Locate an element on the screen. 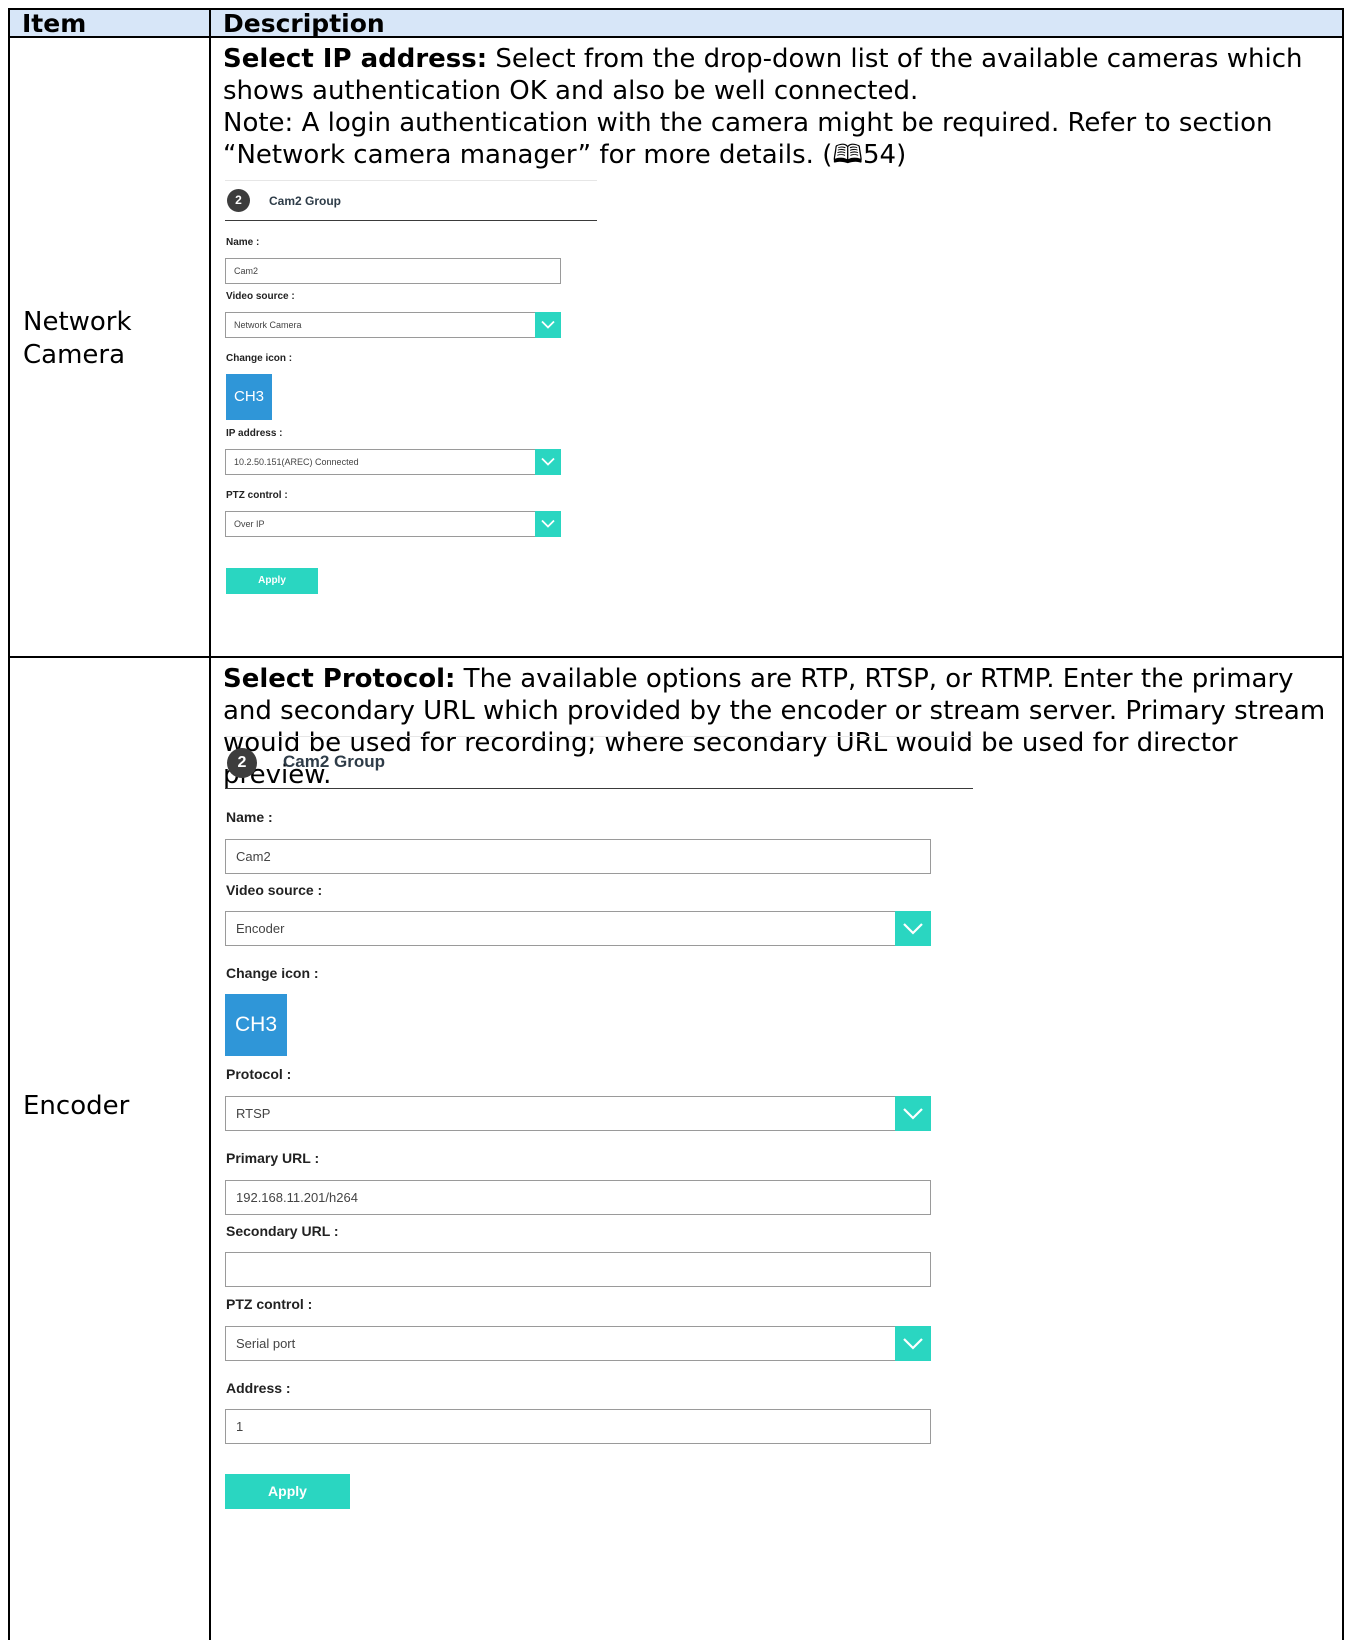 This screenshot has height=1640, width=1351. protocol-label: Protocol : is located at coordinates (259, 1074).